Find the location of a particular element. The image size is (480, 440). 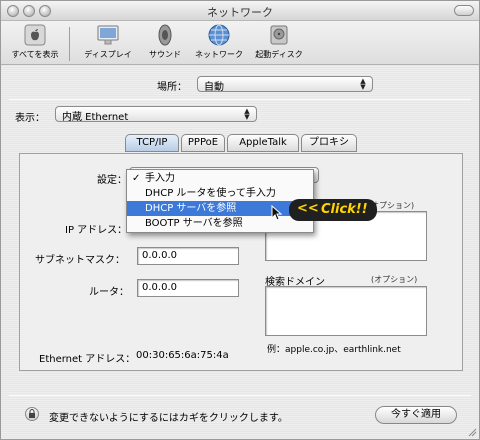

network-button: ネットワーク is located at coordinates (219, 41).